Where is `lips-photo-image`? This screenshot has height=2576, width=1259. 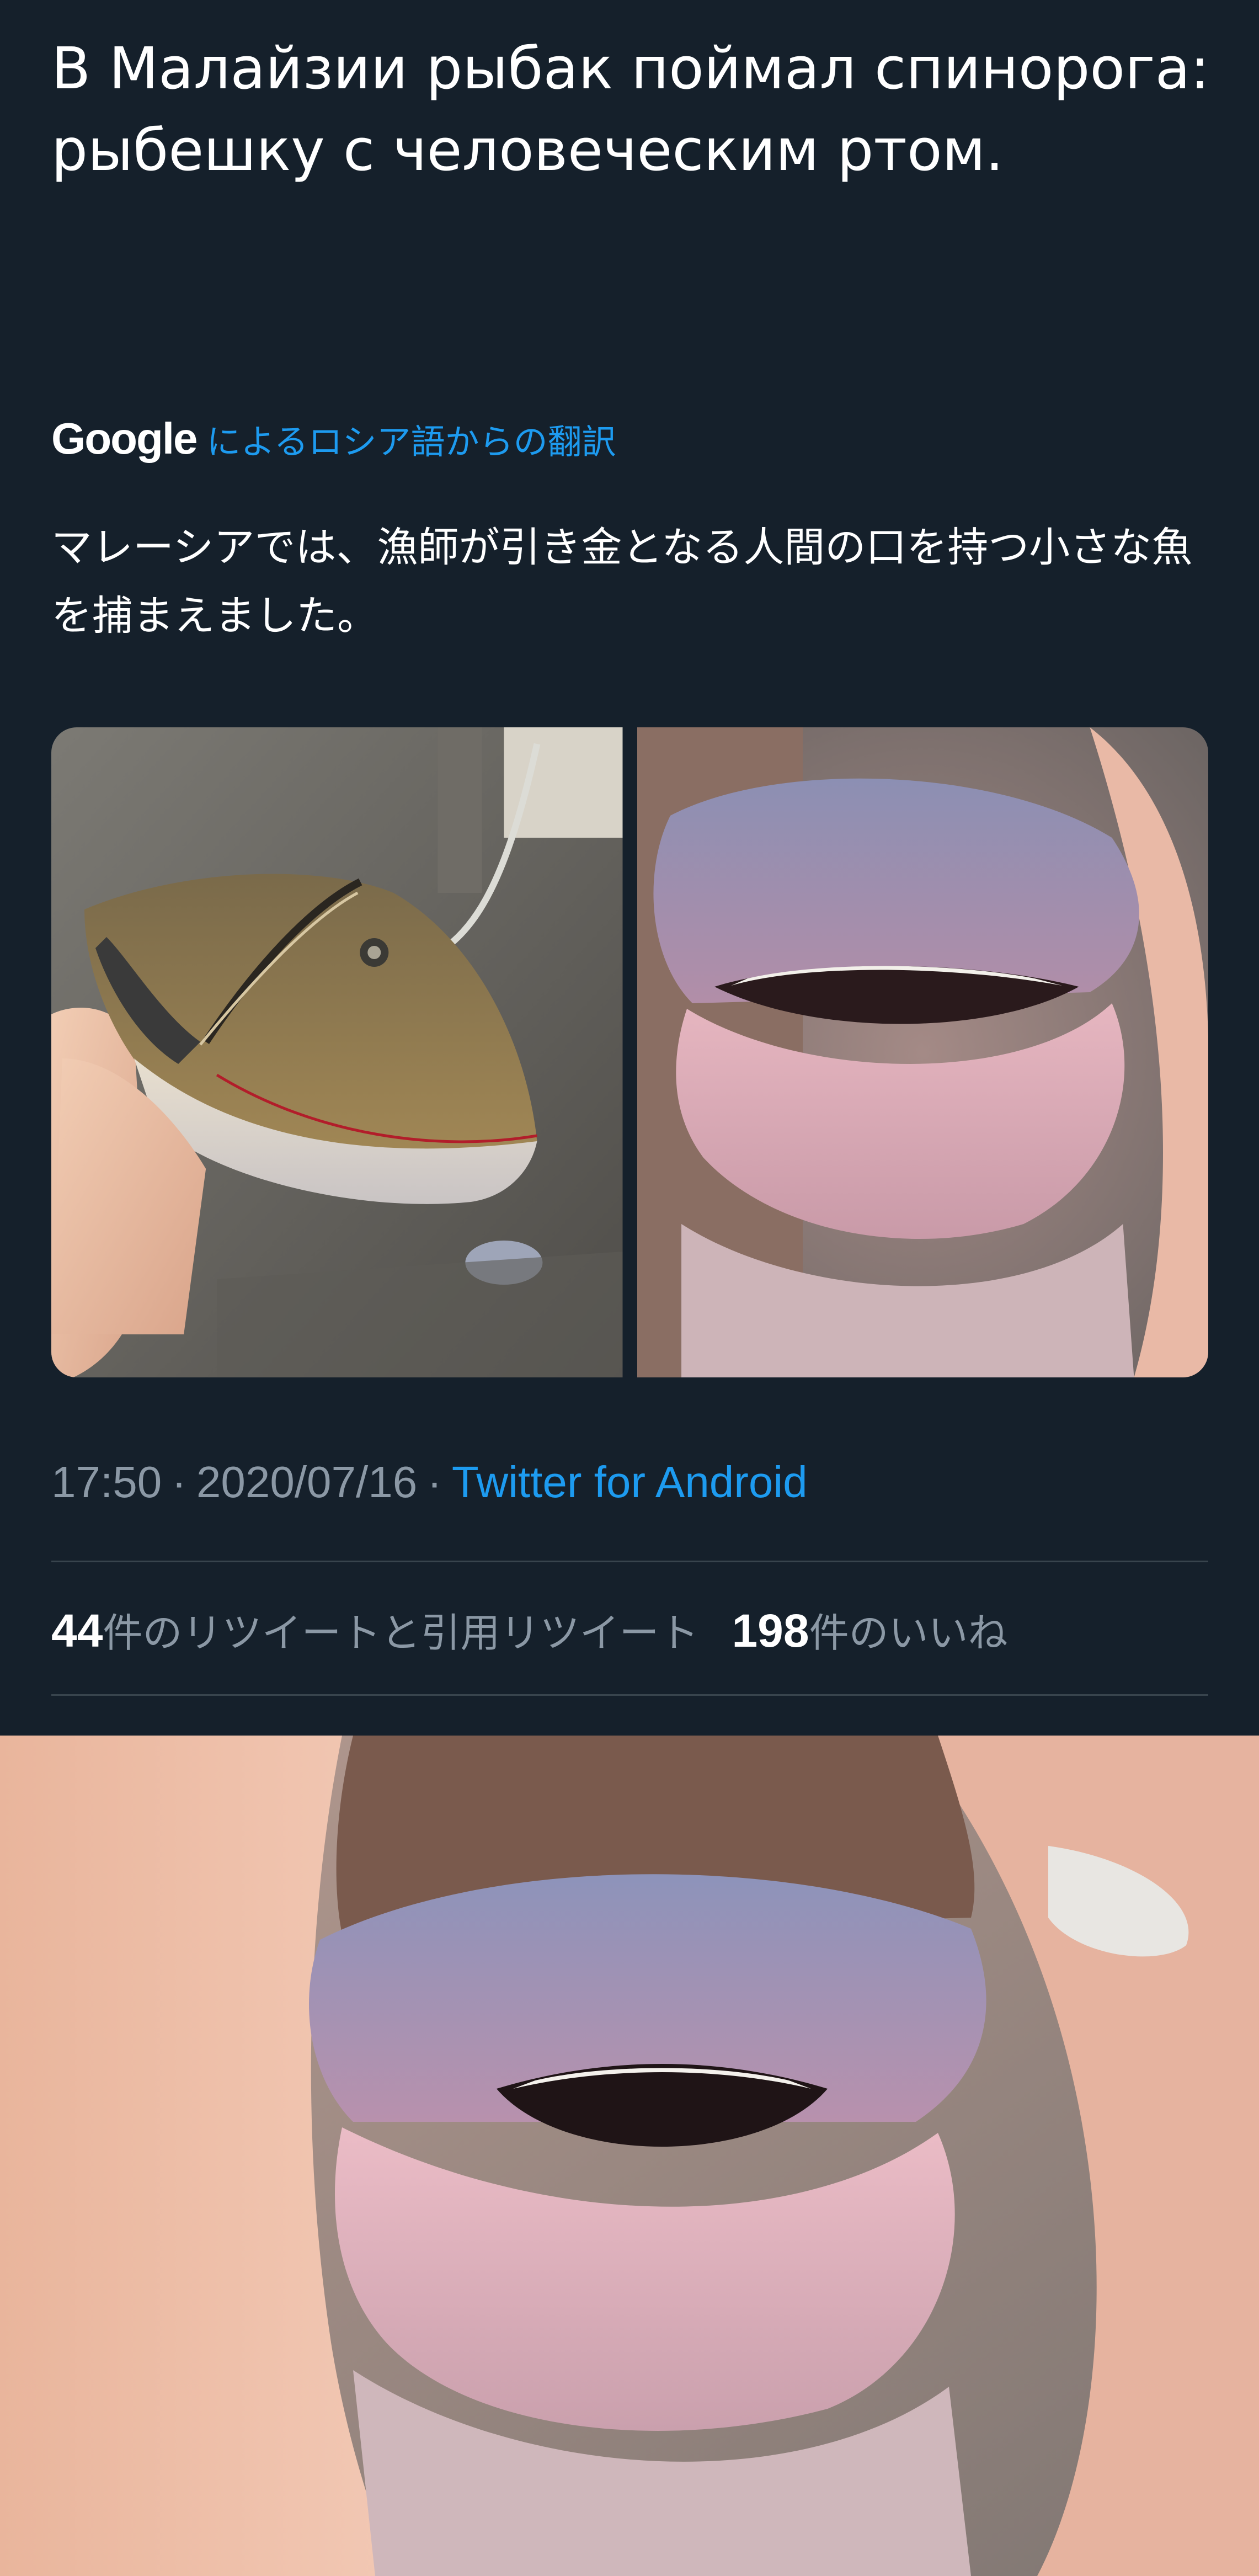
lips-photo-image is located at coordinates (922, 1052).